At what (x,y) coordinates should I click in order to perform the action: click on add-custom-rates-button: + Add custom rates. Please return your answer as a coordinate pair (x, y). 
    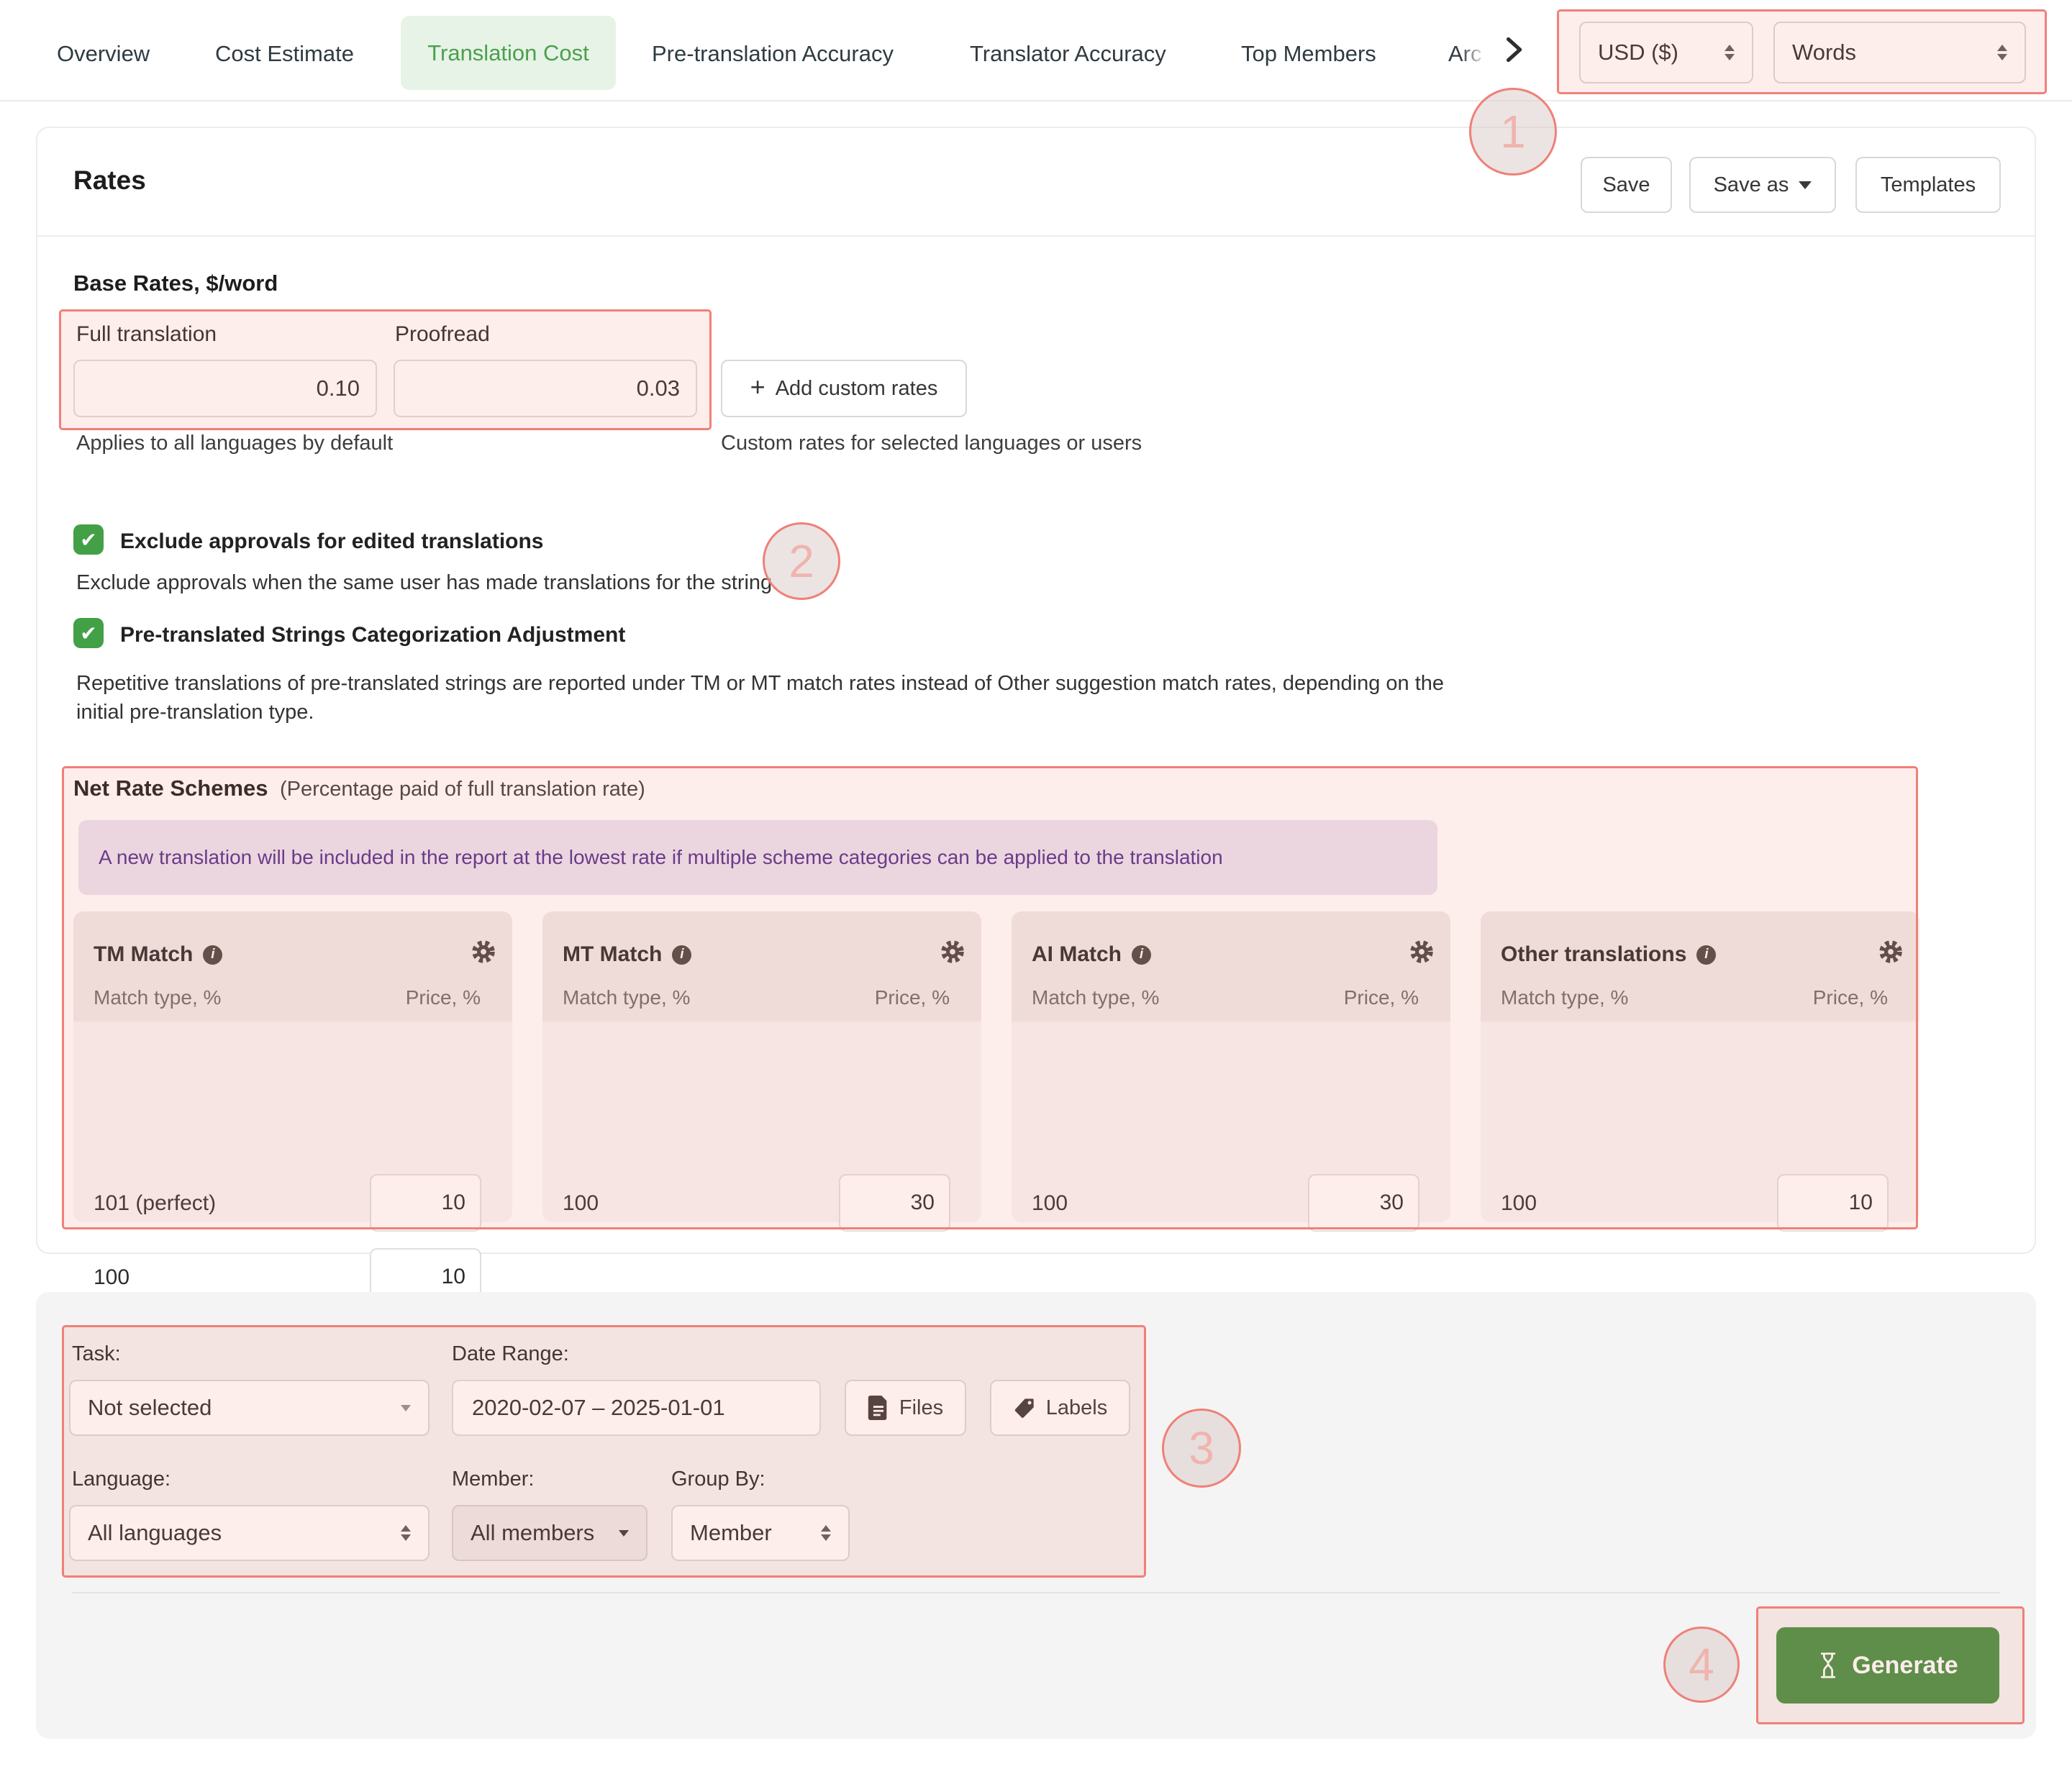
    Looking at the image, I should click on (844, 388).